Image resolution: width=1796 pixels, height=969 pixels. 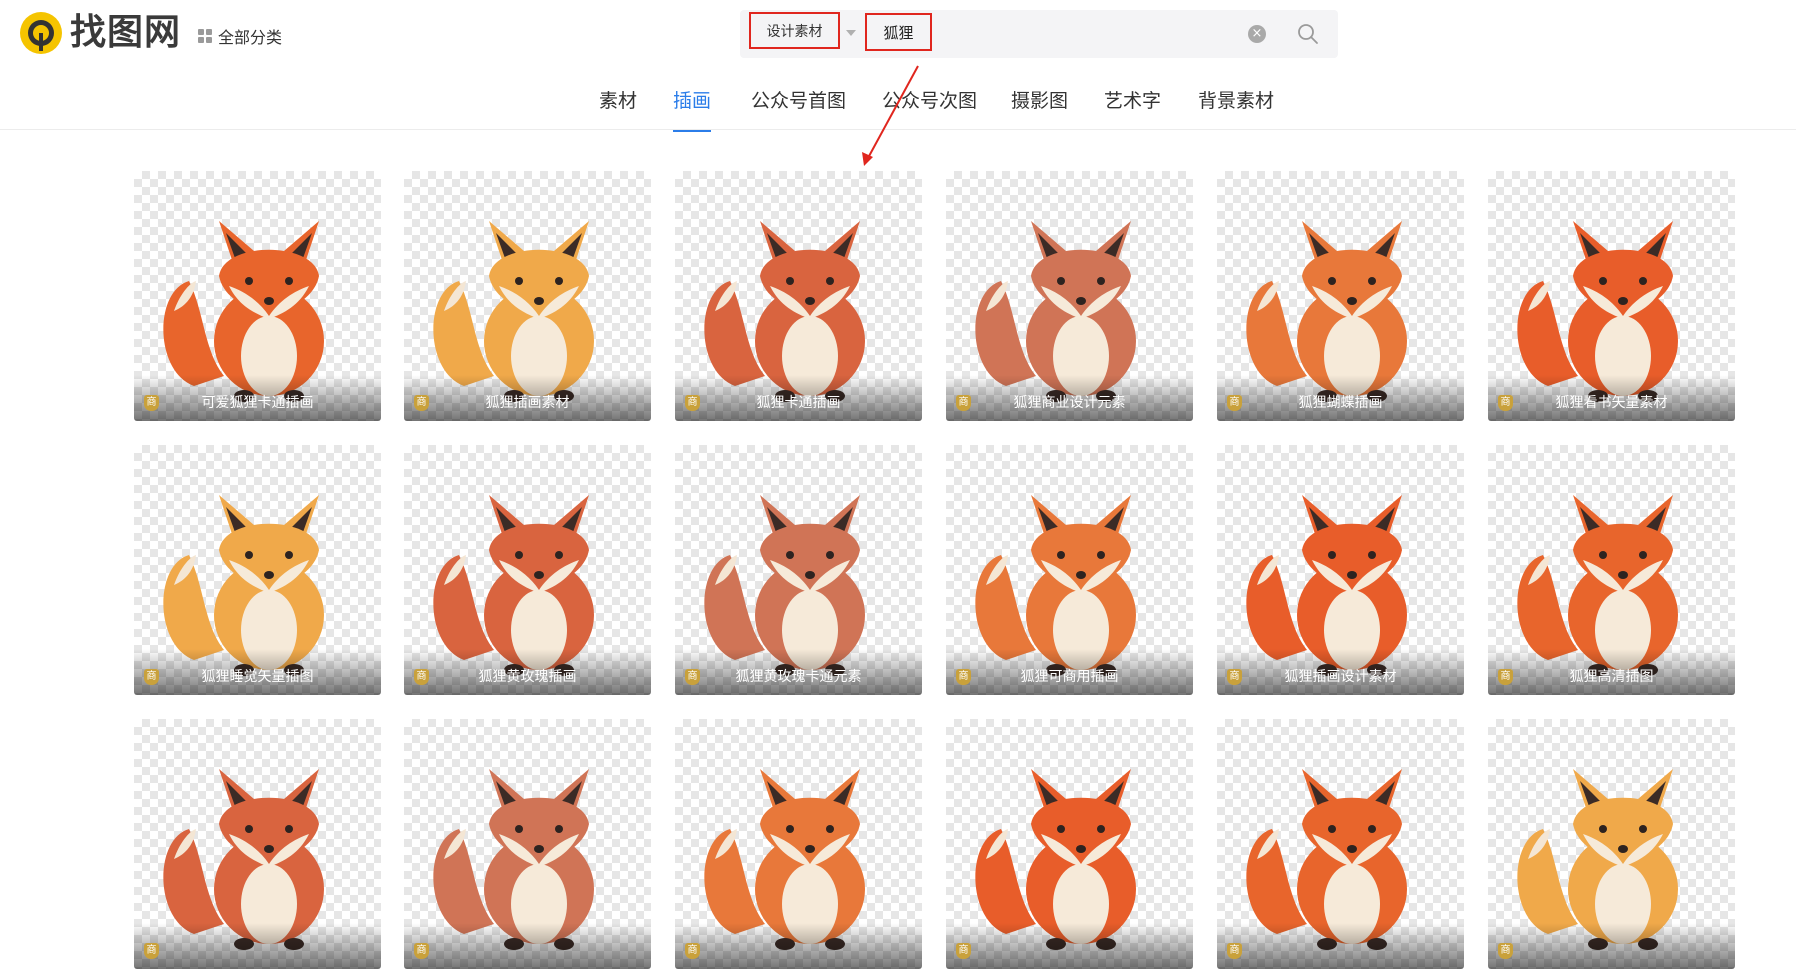 What do you see at coordinates (250, 37) in the screenshot?
I see `all-categories-label: 全部分类` at bounding box center [250, 37].